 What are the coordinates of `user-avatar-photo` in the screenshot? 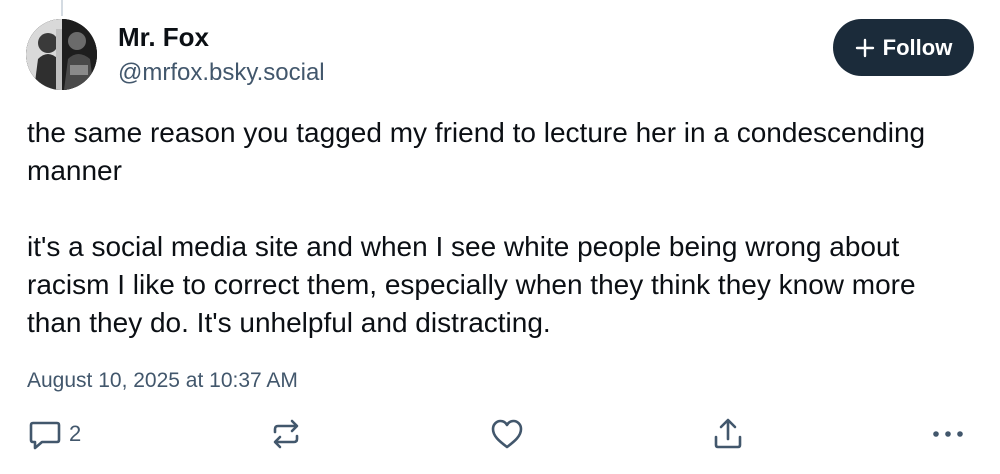 It's located at (61, 54).